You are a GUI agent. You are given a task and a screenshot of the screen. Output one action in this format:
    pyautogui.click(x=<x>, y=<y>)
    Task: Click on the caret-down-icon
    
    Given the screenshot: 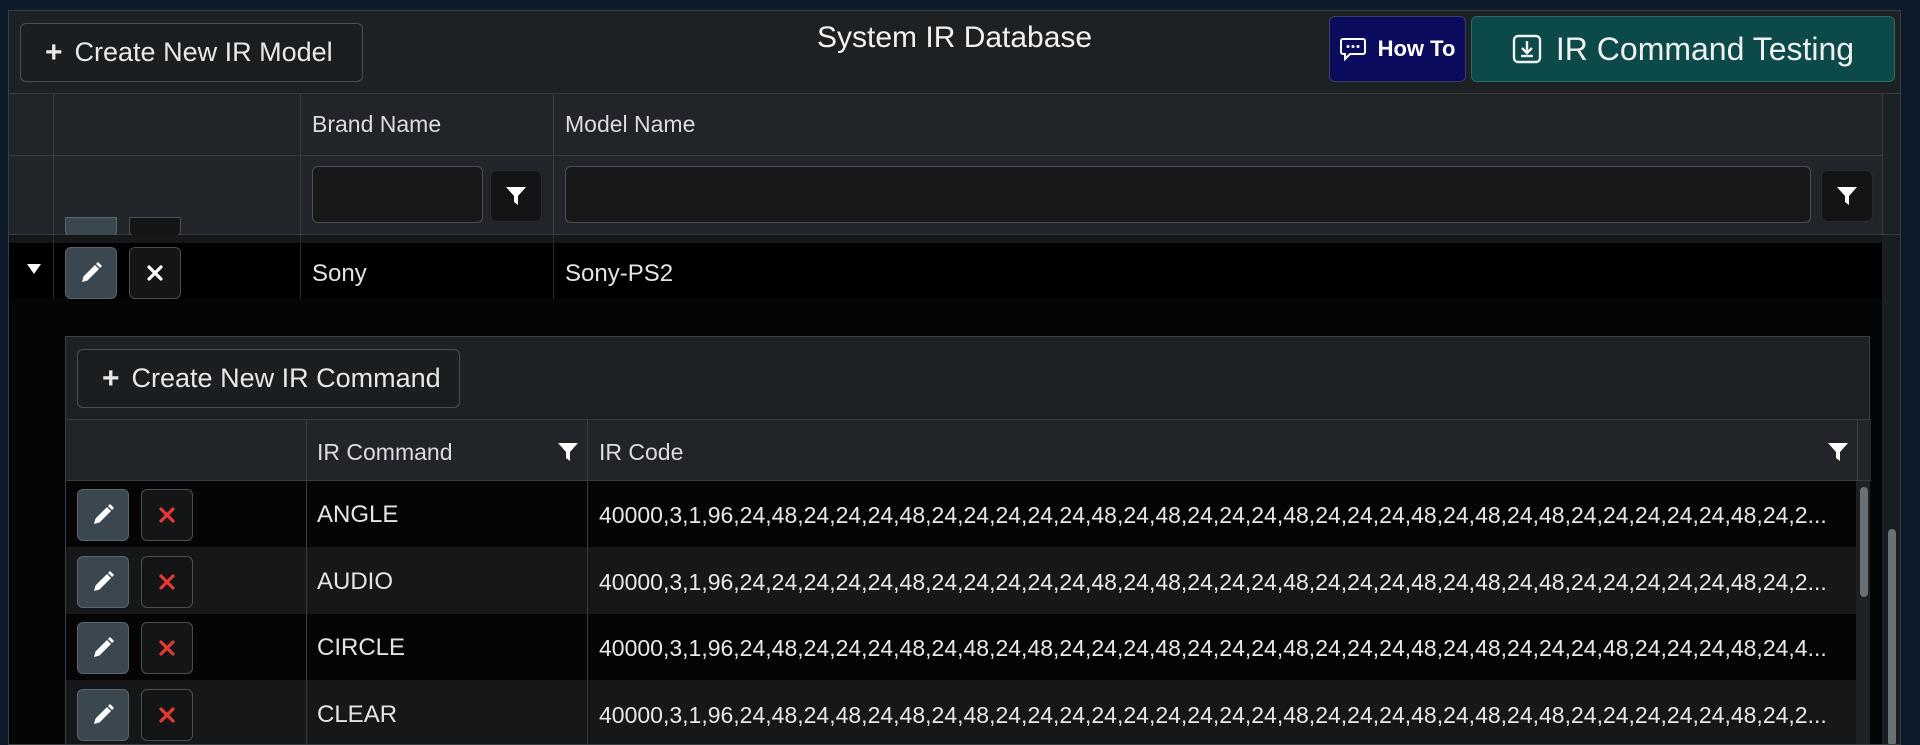 What is the action you would take?
    pyautogui.click(x=34, y=269)
    